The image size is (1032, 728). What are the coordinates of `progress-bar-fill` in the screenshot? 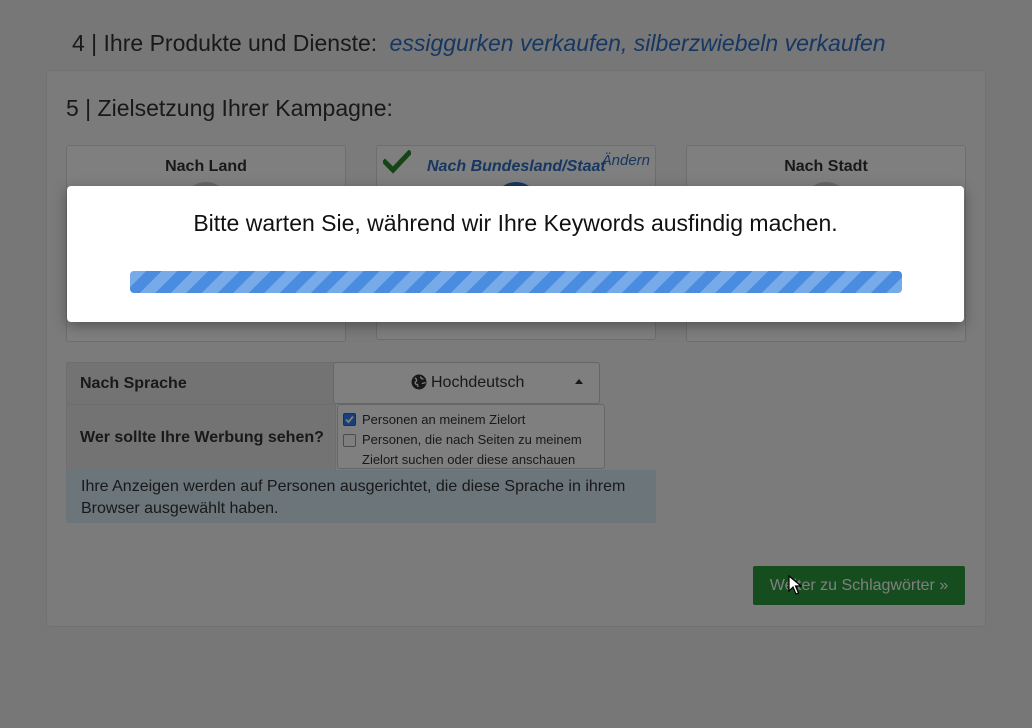 It's located at (516, 282).